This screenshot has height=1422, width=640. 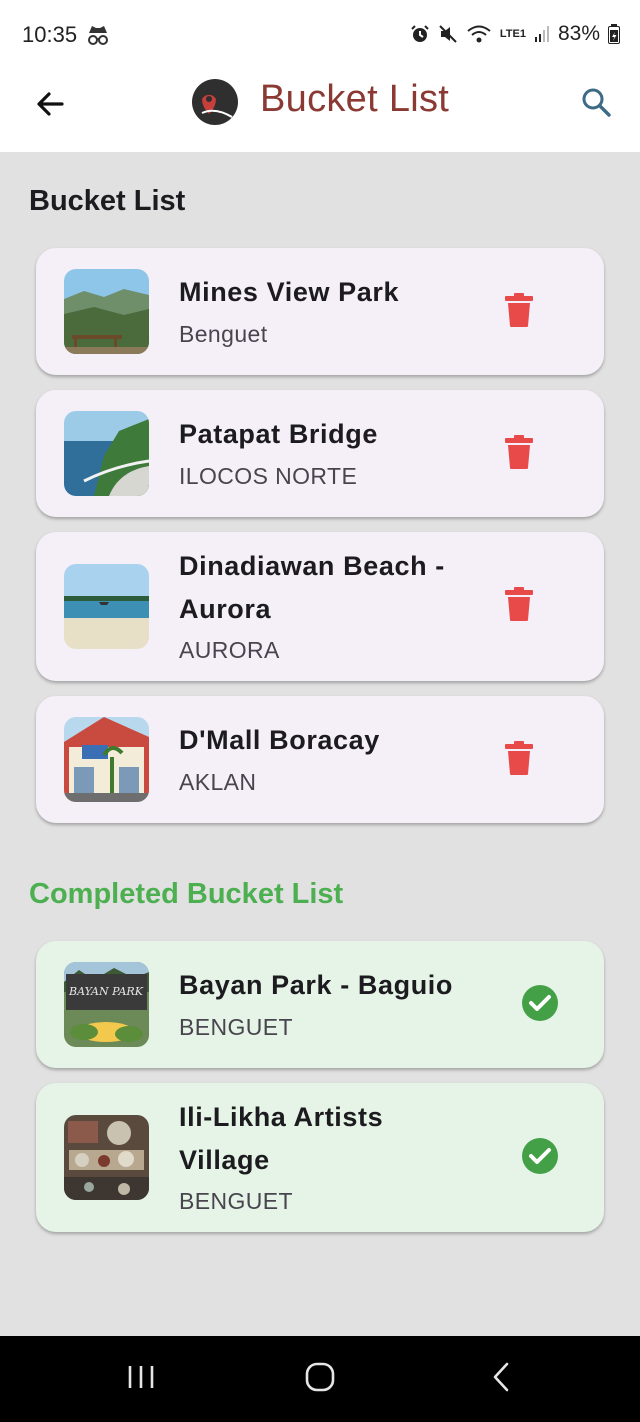 I want to click on search-icon, so click(x=596, y=104).